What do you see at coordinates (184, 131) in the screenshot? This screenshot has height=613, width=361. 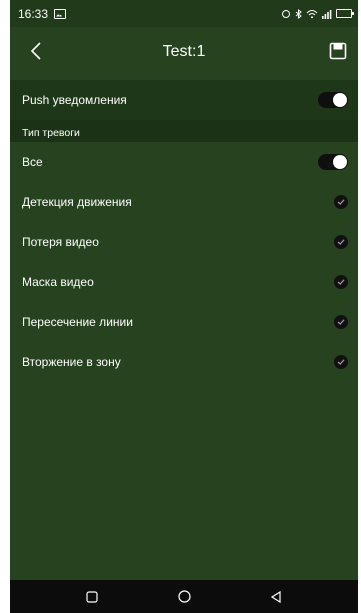 I see `alarm-type-section-header: Тип тревоги` at bounding box center [184, 131].